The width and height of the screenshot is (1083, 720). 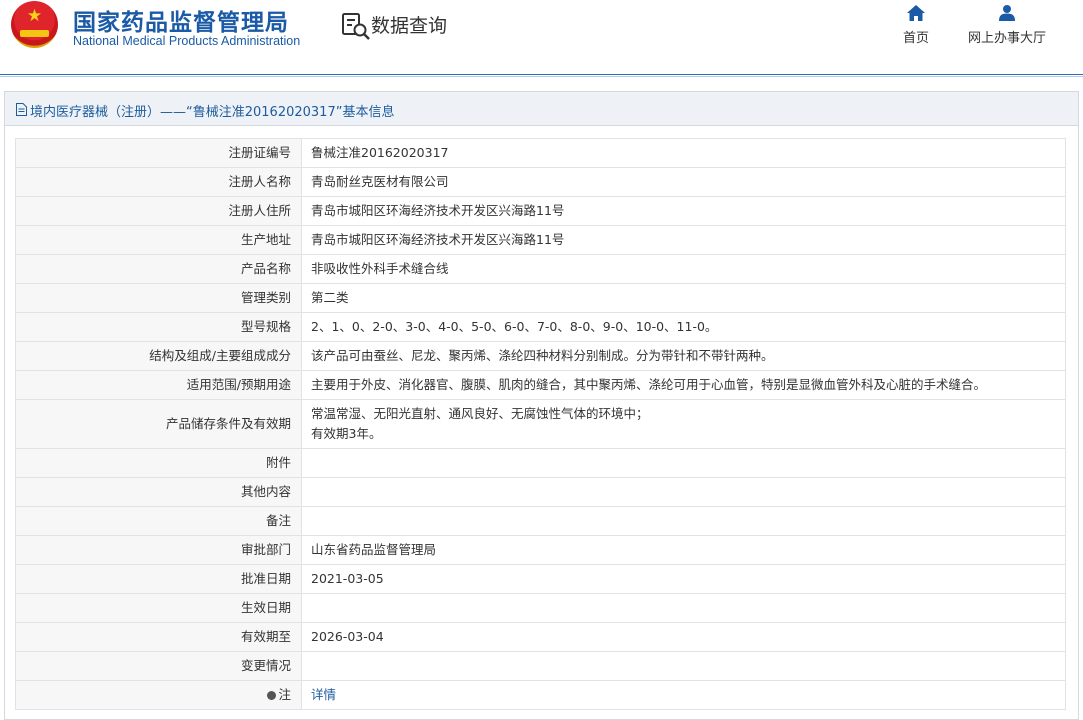 I want to click on panel-header: 境内医疗器械（注册）——“鲁械注准20162020317”基本信息, so click(x=541, y=109).